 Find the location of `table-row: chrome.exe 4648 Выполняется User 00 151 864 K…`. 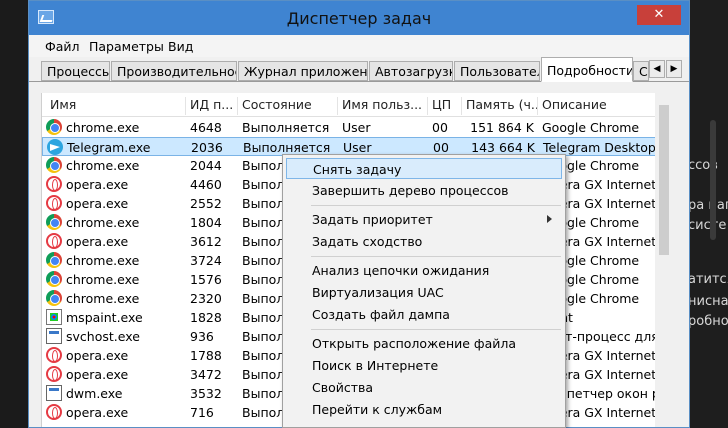

table-row: chrome.exe 4648 Выполняется User 00 151 864 K… is located at coordinates (354, 127).